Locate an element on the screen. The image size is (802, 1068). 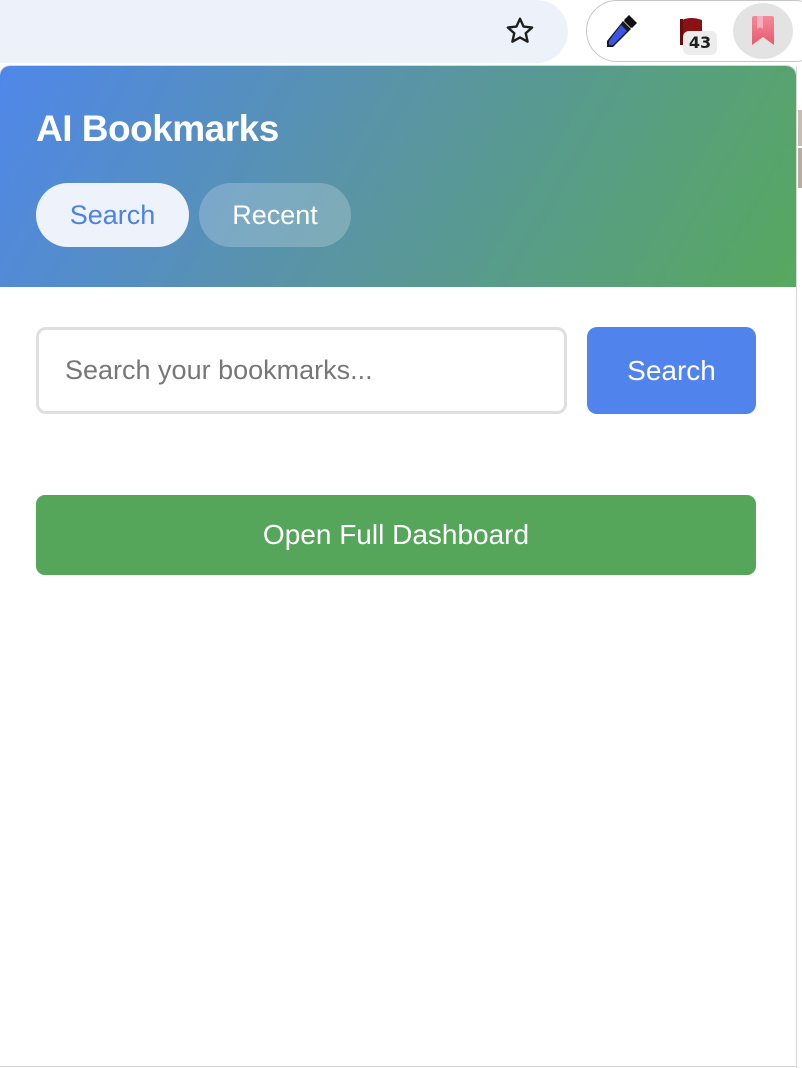
eyedropper-icon is located at coordinates (622, 31).